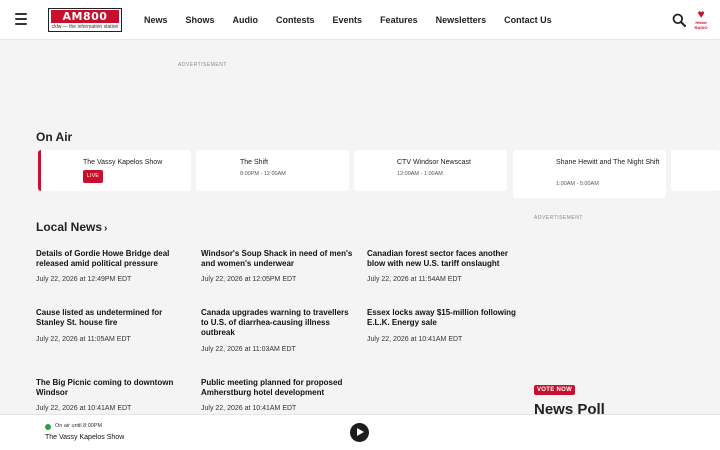 The image size is (720, 450). I want to click on on-air-show-time: 1:00AM - 5:00AM, so click(577, 184).